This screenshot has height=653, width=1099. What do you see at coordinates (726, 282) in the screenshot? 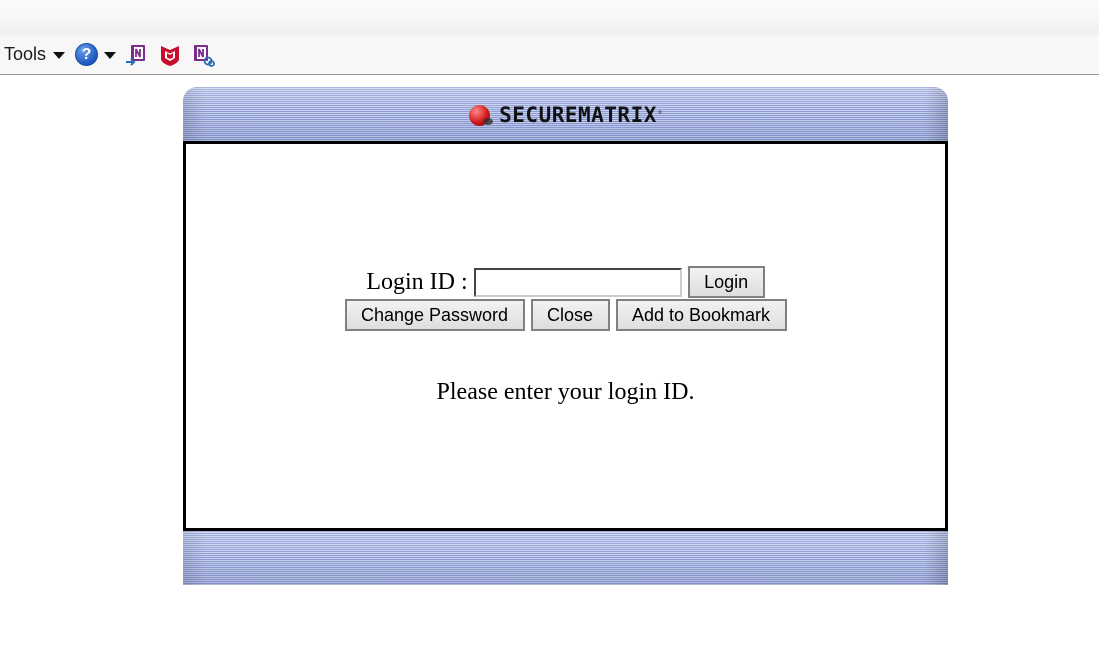
I see `login-button: Login` at bounding box center [726, 282].